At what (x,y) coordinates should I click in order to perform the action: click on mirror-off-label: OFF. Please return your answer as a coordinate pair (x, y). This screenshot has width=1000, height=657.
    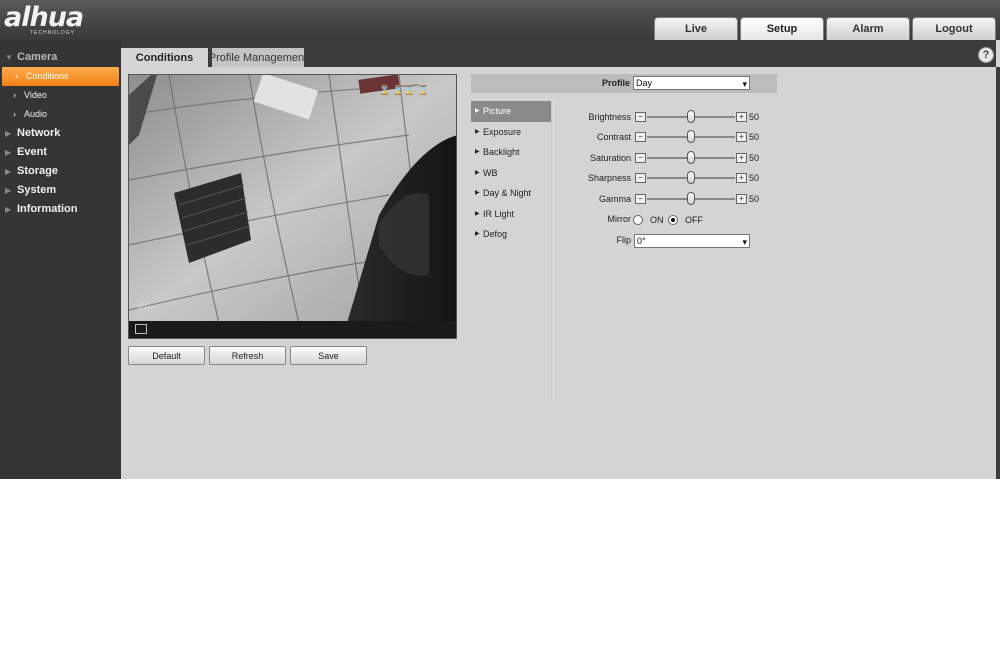
    Looking at the image, I should click on (694, 220).